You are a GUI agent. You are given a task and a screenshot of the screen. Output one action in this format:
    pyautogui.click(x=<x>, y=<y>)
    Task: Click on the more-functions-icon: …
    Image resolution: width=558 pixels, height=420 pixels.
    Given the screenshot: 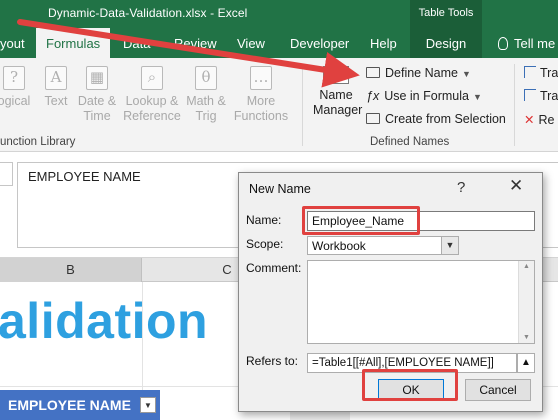 What is the action you would take?
    pyautogui.click(x=261, y=78)
    